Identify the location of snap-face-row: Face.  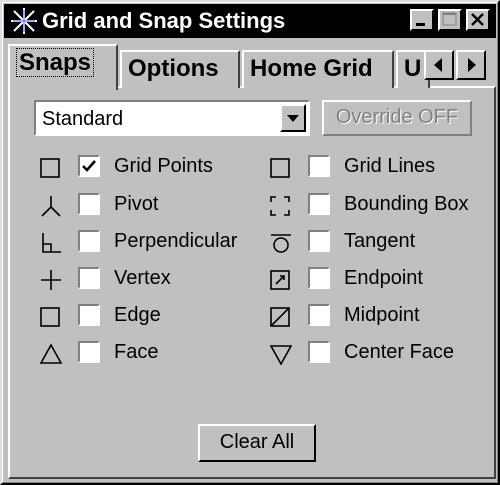
(148, 353).